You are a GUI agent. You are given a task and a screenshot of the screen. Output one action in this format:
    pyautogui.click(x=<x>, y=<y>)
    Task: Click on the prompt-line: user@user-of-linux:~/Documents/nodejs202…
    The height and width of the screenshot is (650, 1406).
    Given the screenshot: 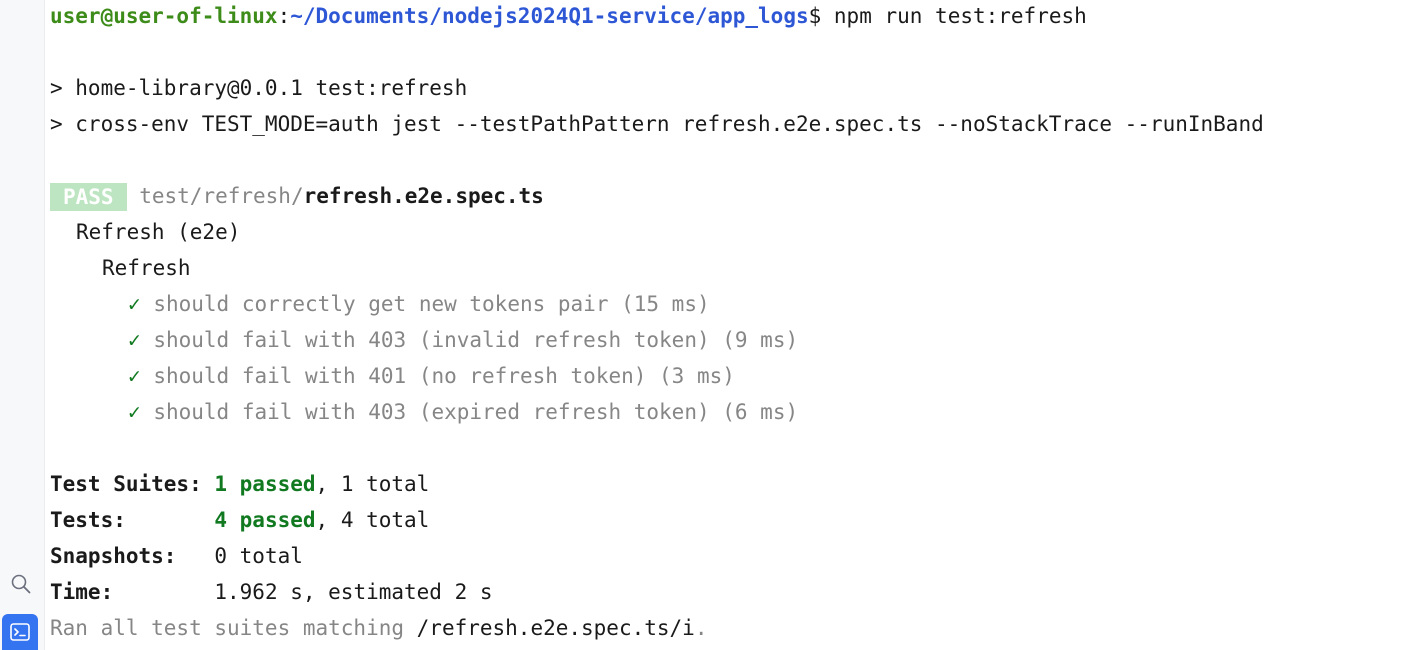 What is the action you would take?
    pyautogui.click(x=568, y=17)
    